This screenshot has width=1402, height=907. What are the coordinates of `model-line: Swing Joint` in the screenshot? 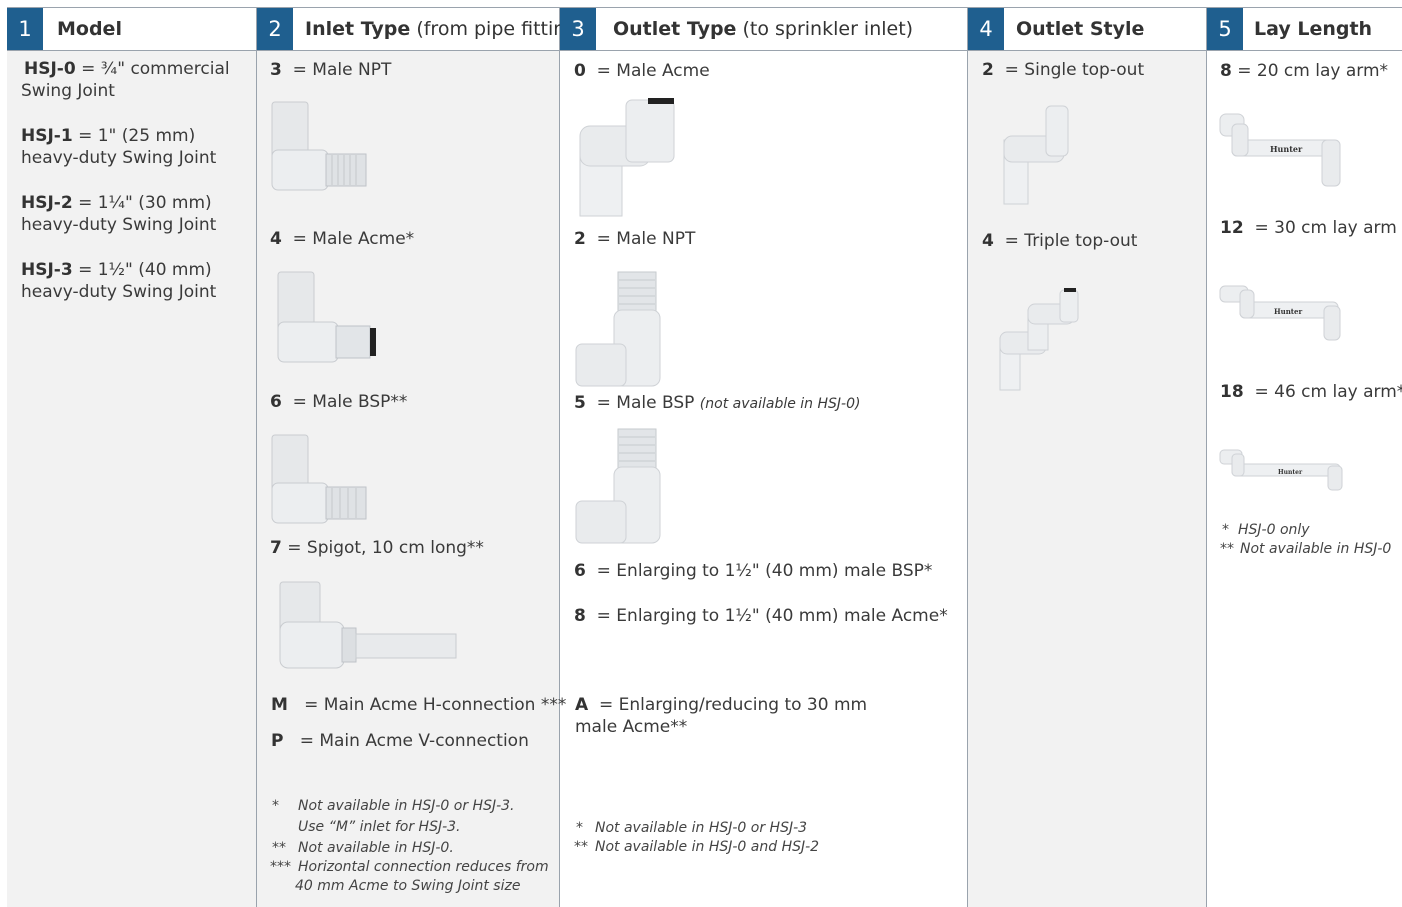 It's located at (68, 91).